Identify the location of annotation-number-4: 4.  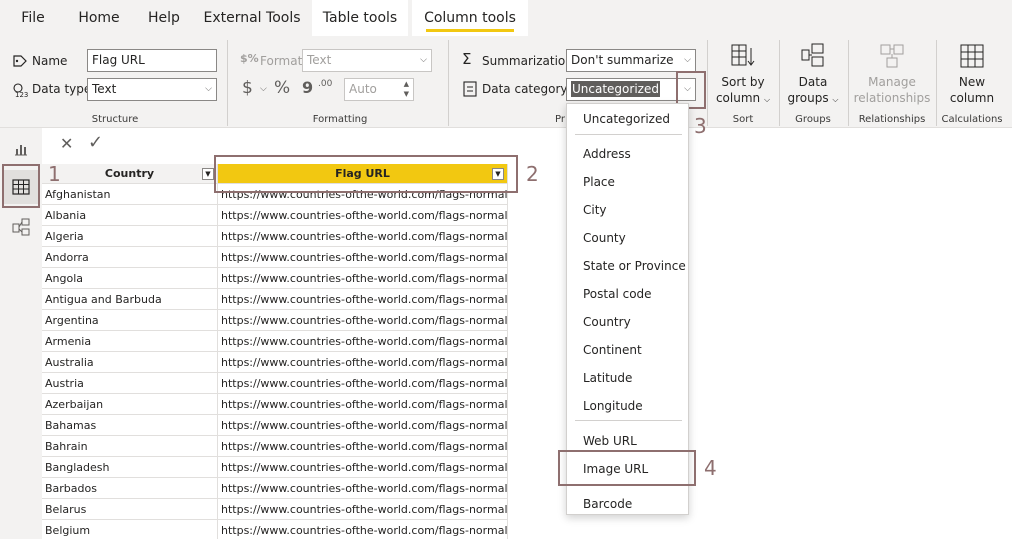
(710, 468).